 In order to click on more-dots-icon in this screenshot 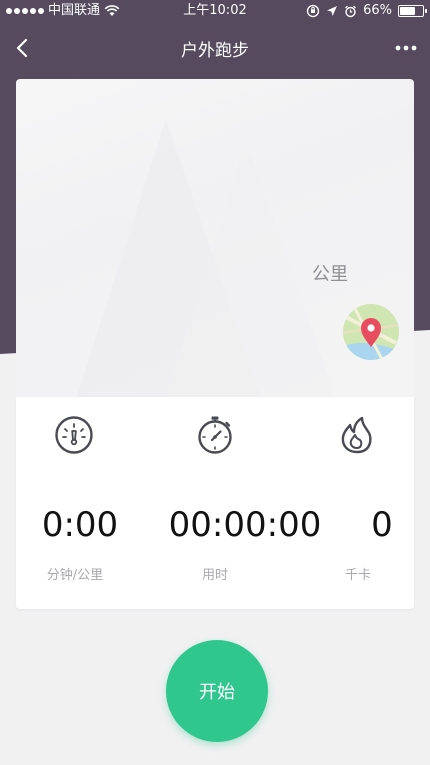, I will do `click(406, 48)`.